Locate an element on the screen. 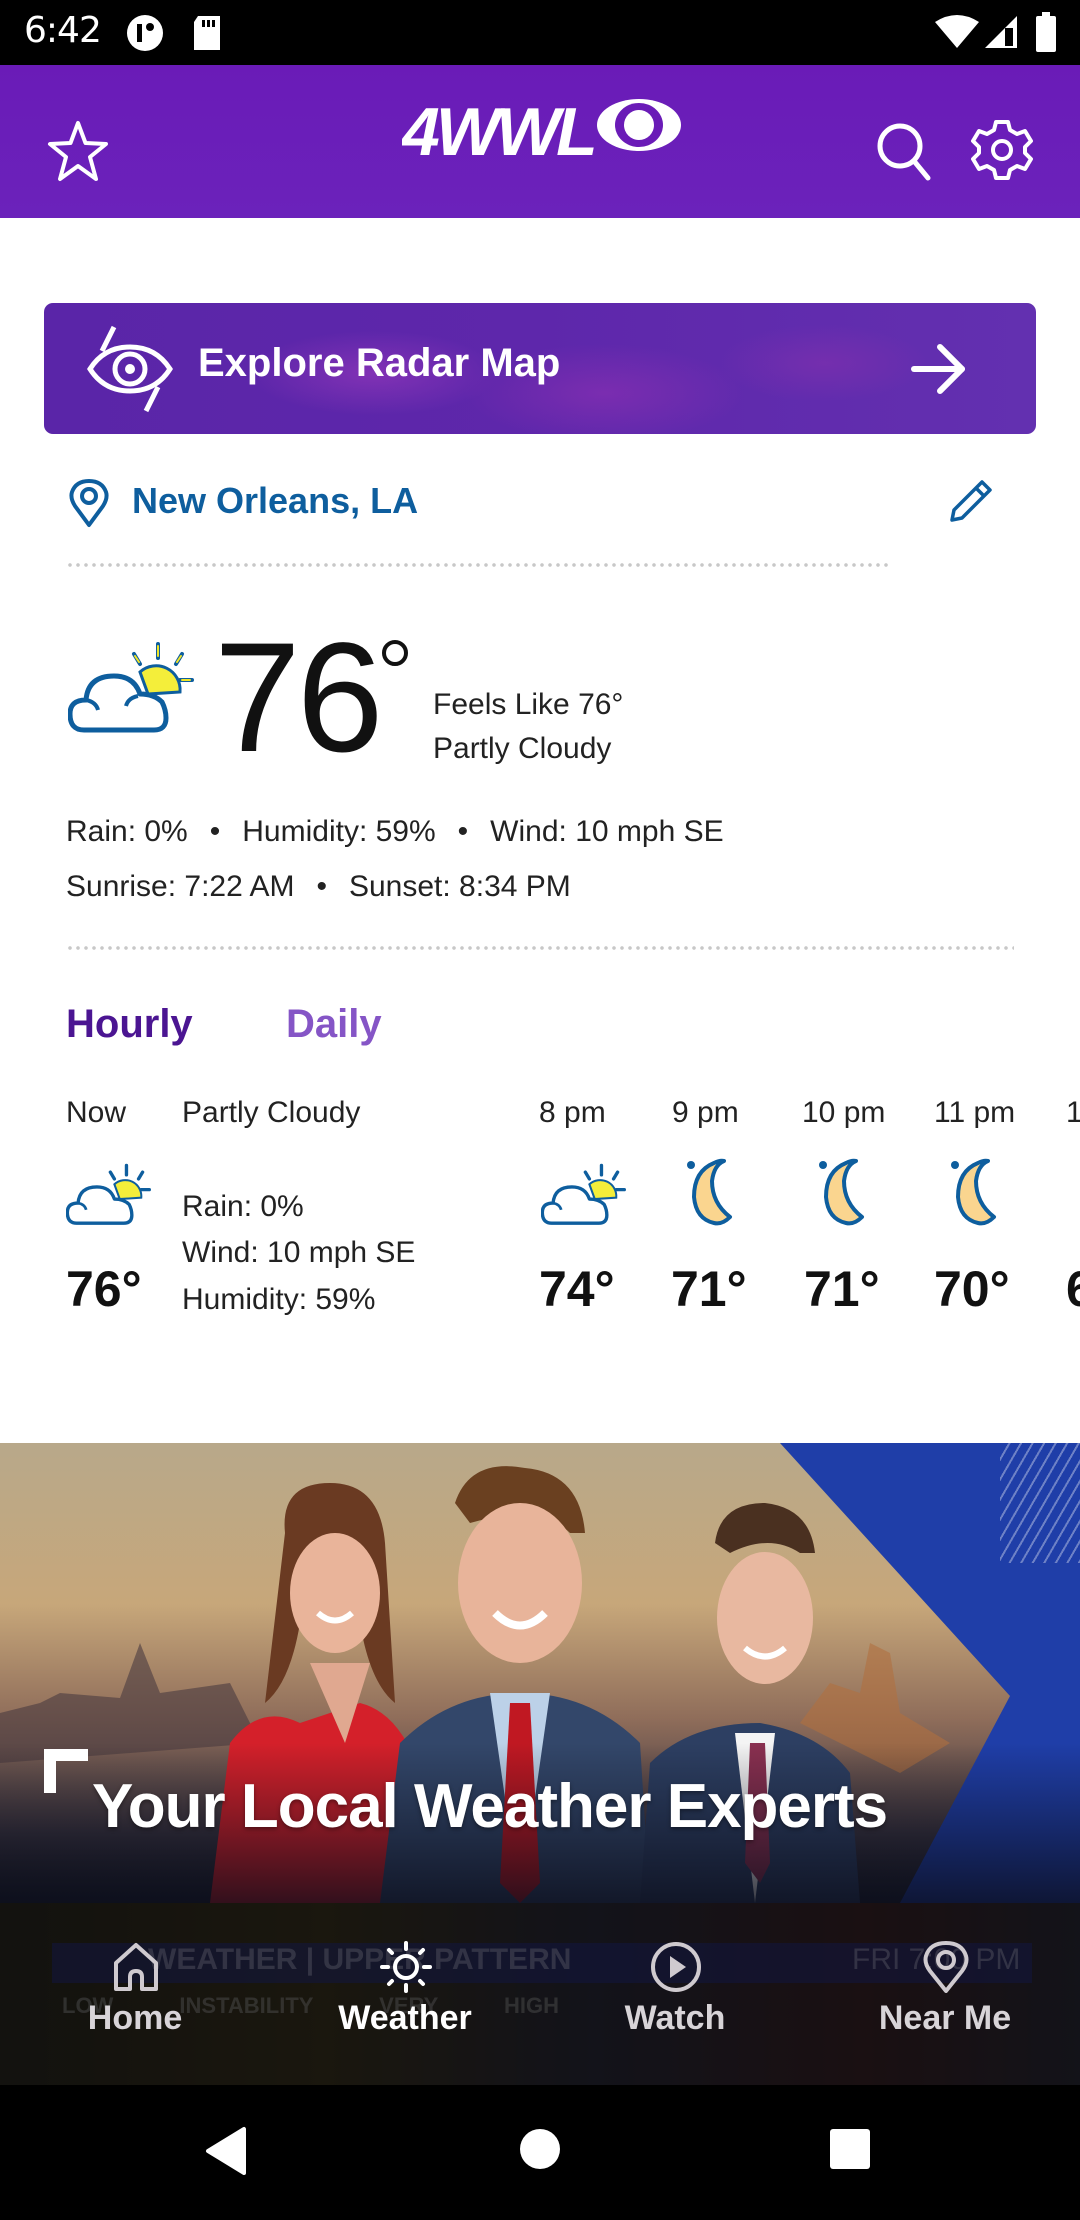 The height and width of the screenshot is (2220, 1080). nav-item-home: Home is located at coordinates (135, 1994).